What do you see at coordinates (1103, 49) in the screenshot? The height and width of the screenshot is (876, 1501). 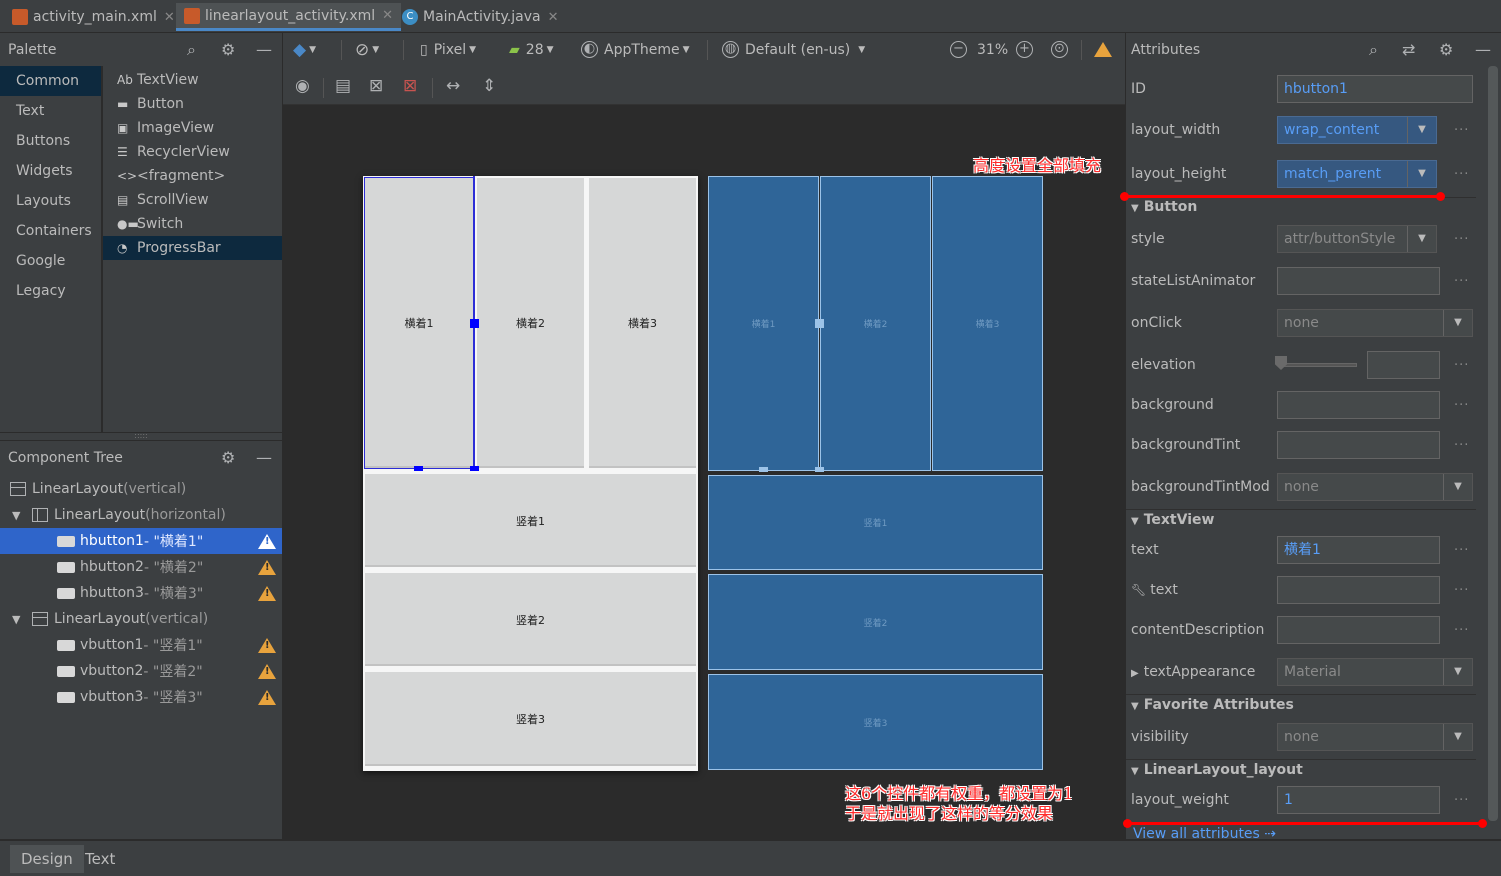 I see `warnings-button` at bounding box center [1103, 49].